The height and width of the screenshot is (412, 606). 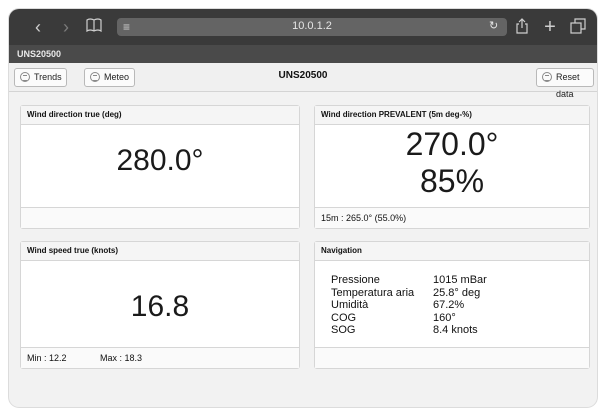 I want to click on nav-label: Umidità, so click(x=350, y=305).